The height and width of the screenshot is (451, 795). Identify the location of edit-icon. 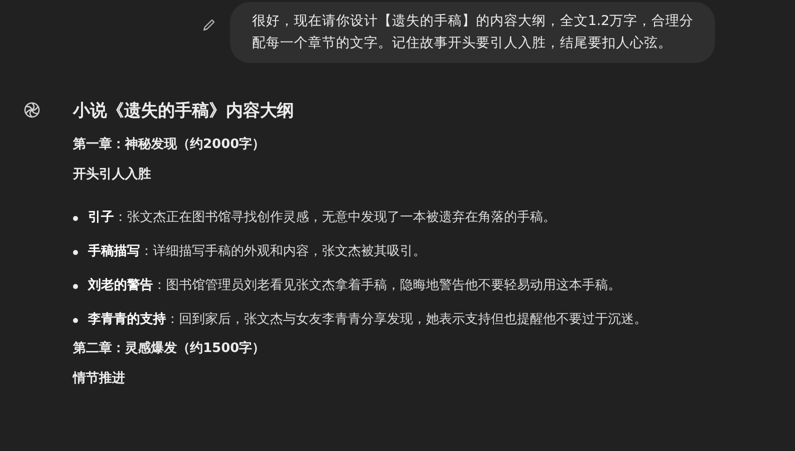
(209, 25).